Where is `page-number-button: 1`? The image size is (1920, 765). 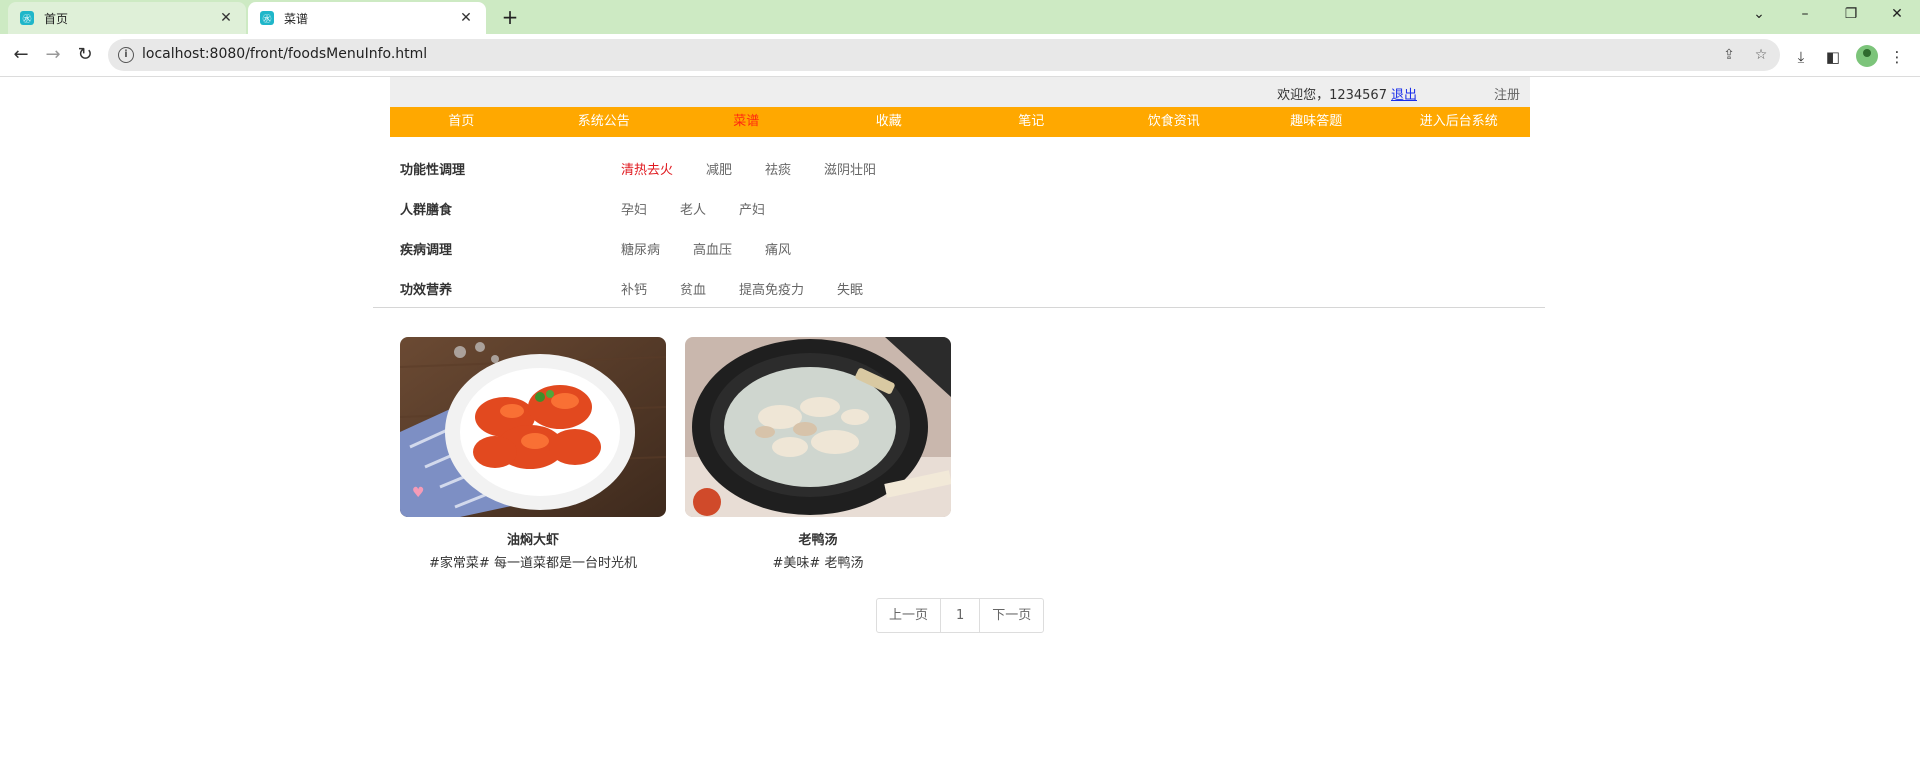
page-number-button: 1 is located at coordinates (961, 615).